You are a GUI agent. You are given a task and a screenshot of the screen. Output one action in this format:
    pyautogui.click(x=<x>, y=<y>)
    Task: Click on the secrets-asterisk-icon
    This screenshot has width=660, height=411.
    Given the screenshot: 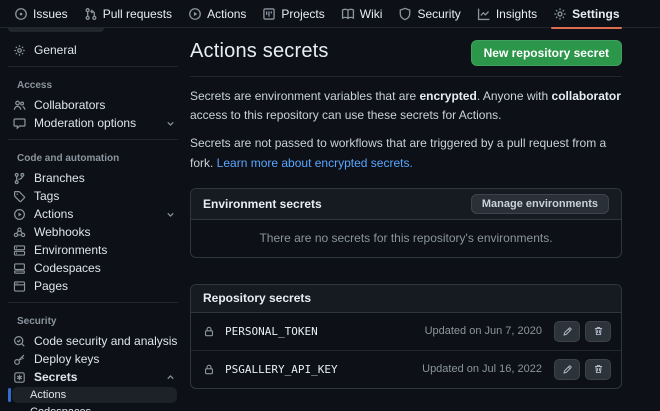 What is the action you would take?
    pyautogui.click(x=19, y=377)
    